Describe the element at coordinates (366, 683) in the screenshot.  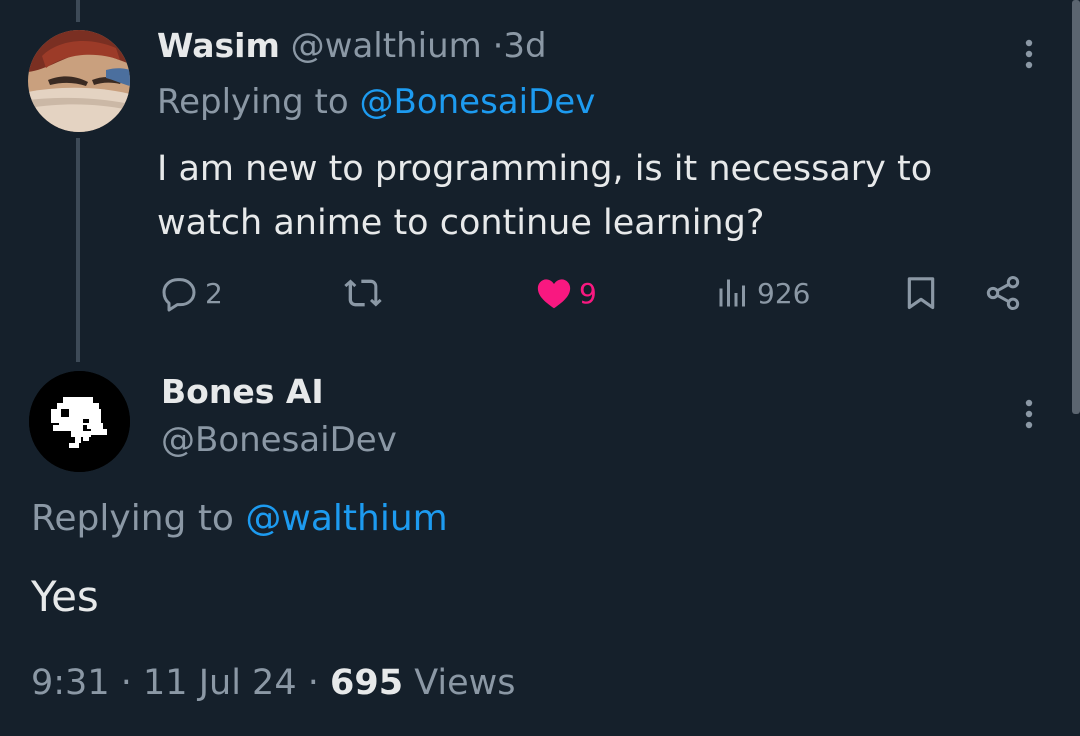
I see `views-count: 695` at that location.